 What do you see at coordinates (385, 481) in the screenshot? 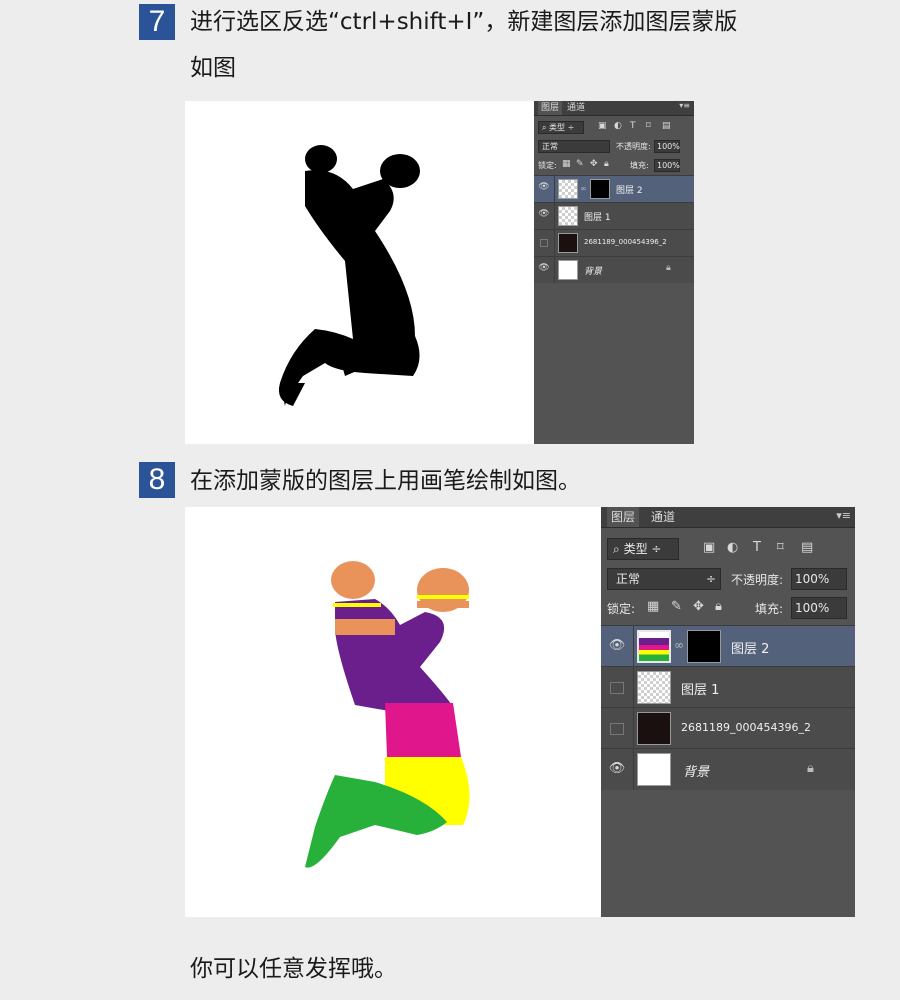
I see `step-8-text: 在添加蒙版的图层上用画笔绘制如图。` at bounding box center [385, 481].